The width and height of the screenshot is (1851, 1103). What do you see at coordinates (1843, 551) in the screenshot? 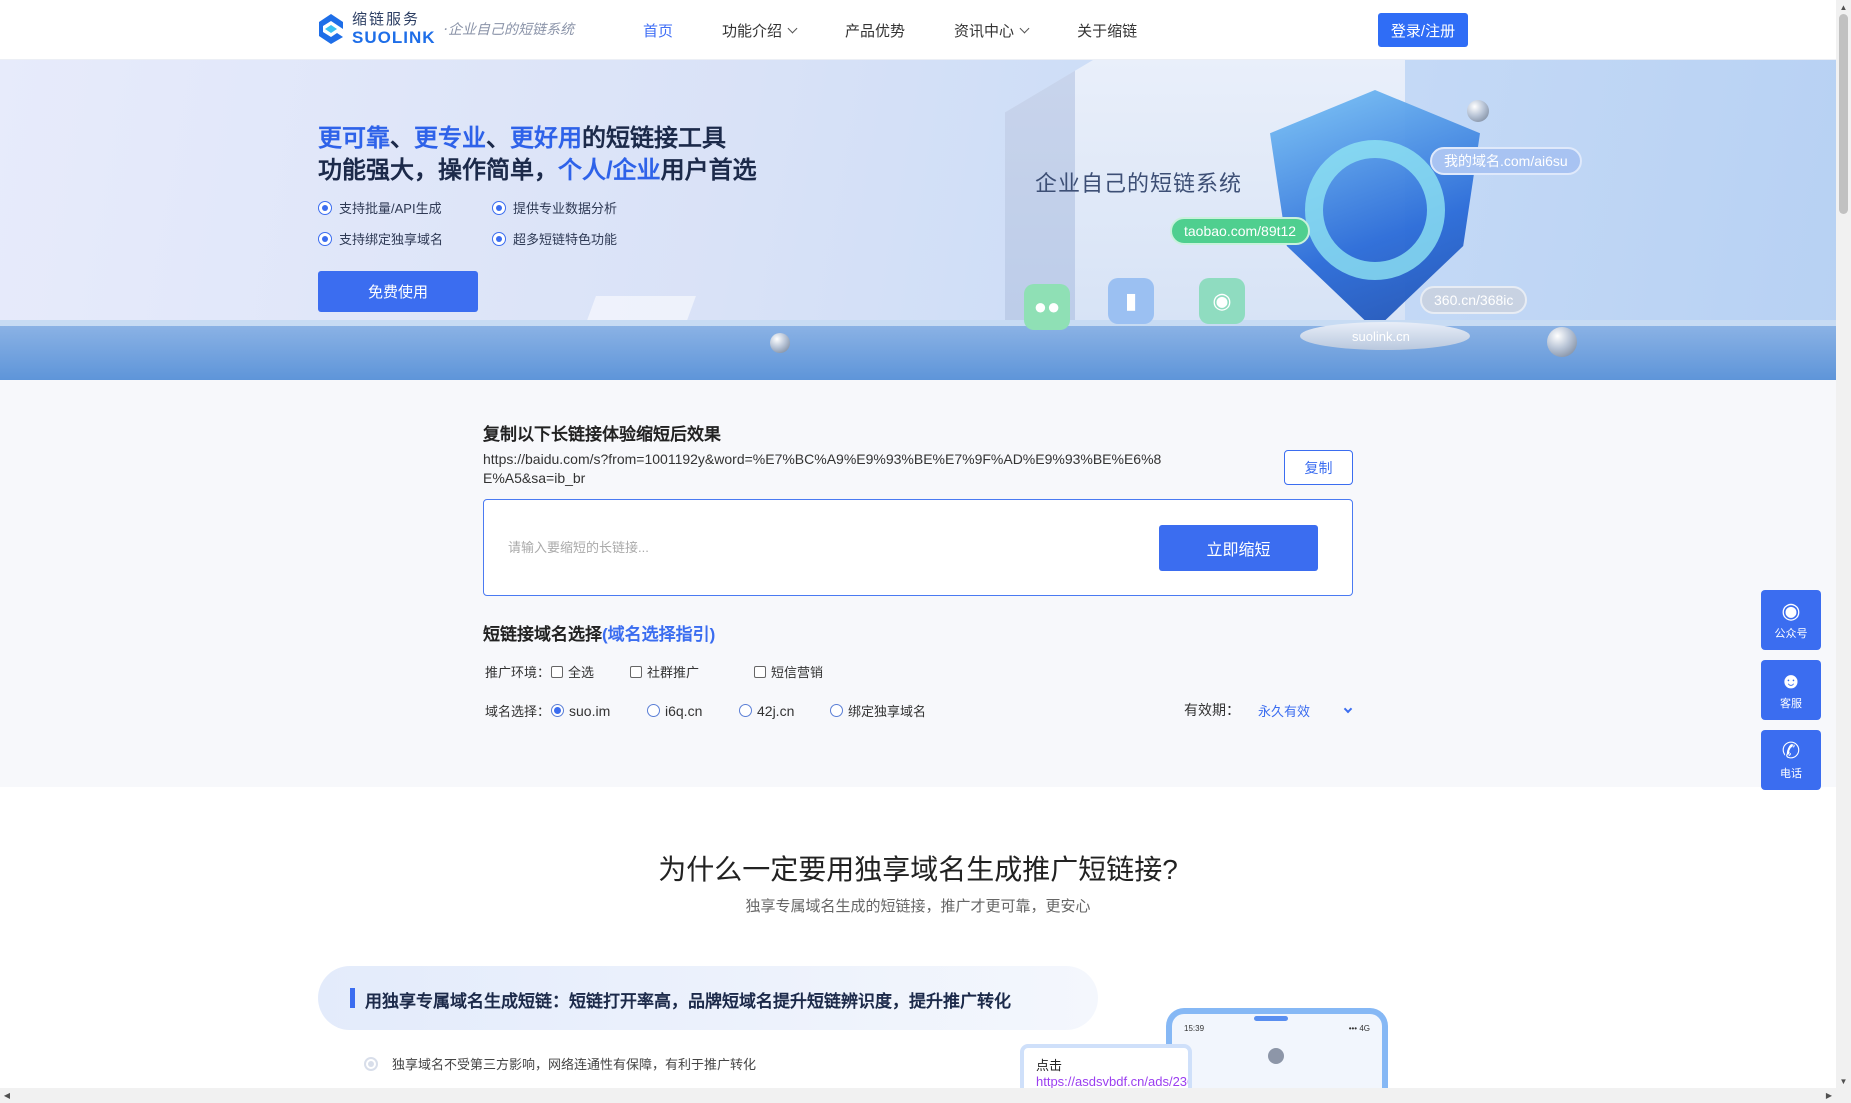
I see `vertical-scrollbar: ▲ ▼` at bounding box center [1843, 551].